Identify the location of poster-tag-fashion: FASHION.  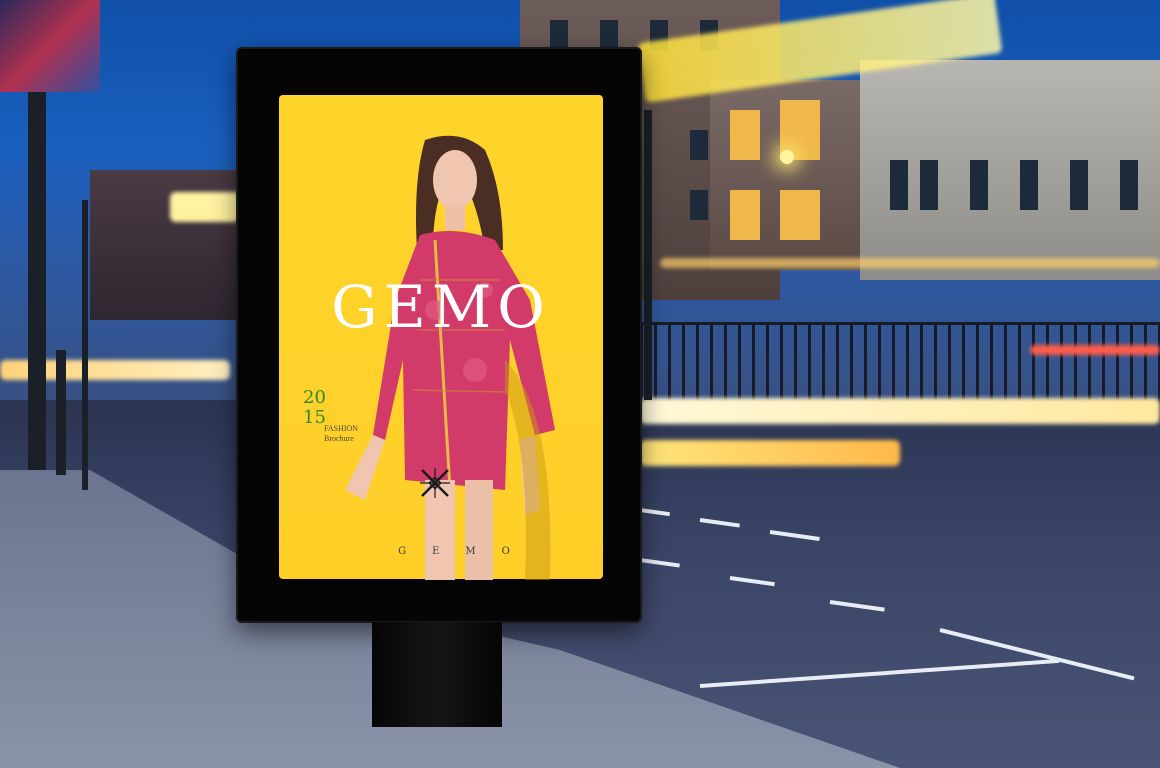
(341, 428).